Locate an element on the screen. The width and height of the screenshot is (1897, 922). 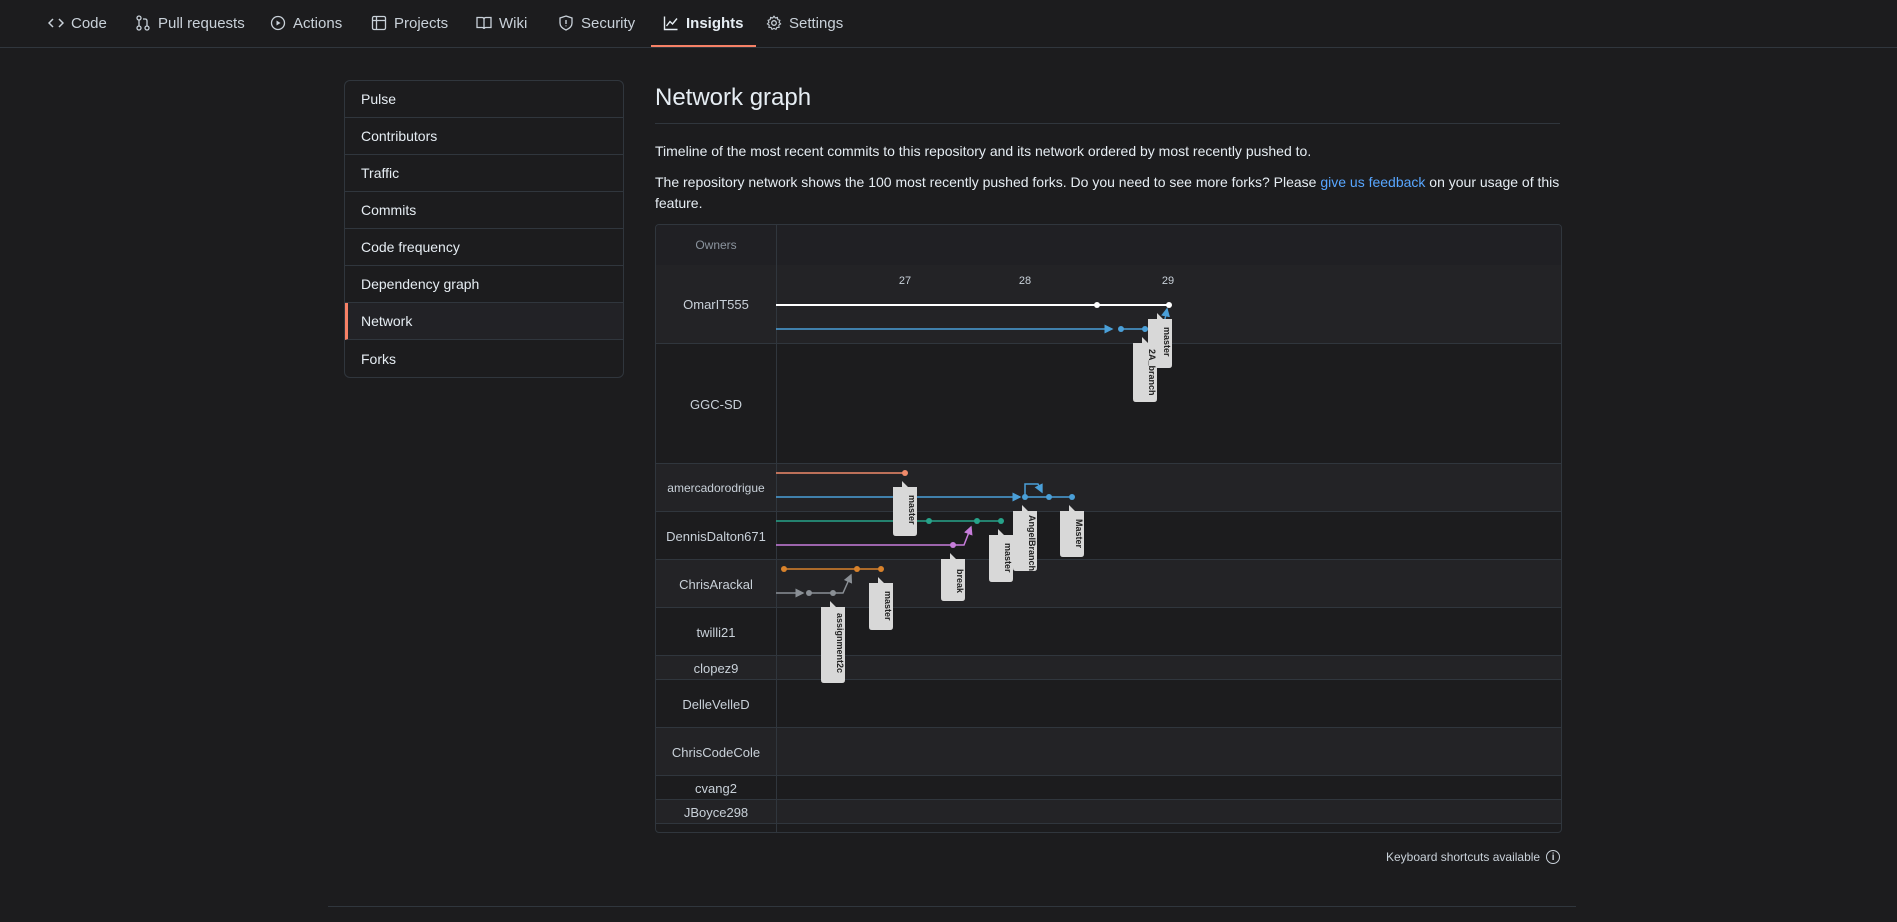
tab-label: Actions is located at coordinates (318, 23).